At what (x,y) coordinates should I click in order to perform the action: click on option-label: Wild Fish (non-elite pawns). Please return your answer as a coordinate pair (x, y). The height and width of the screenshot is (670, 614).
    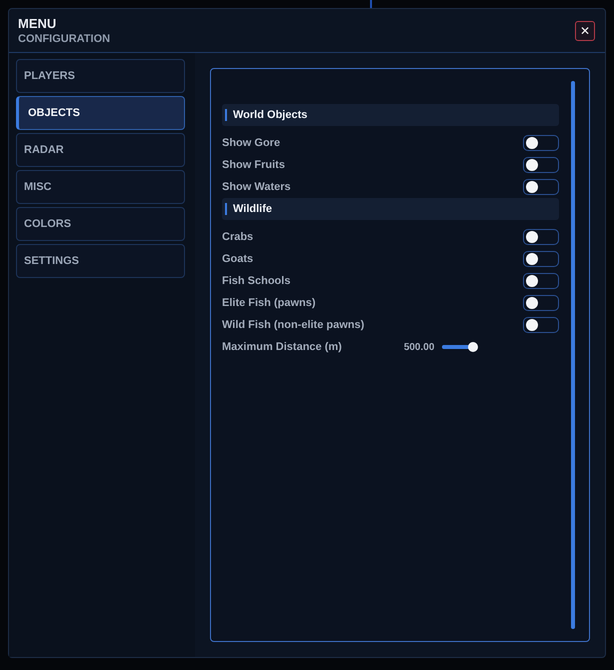
    Looking at the image, I should click on (293, 325).